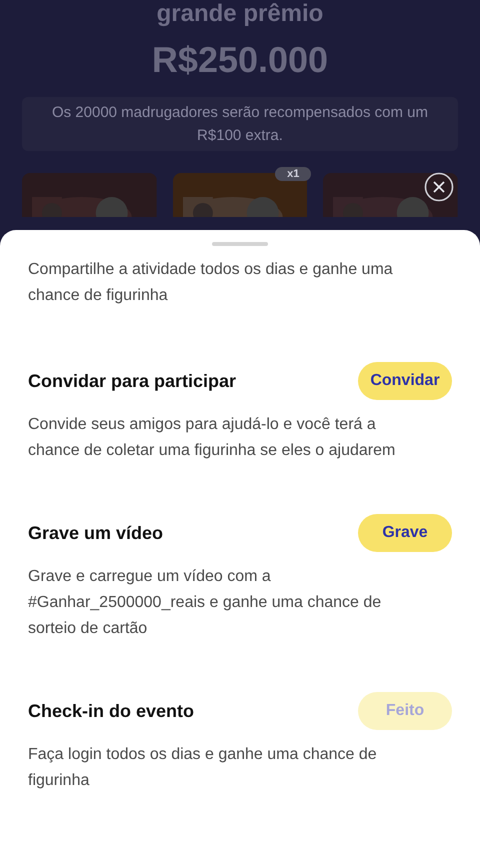 This screenshot has height=854, width=480. Describe the element at coordinates (96, 533) in the screenshot. I see `task-title: Grave um vídeo` at that location.